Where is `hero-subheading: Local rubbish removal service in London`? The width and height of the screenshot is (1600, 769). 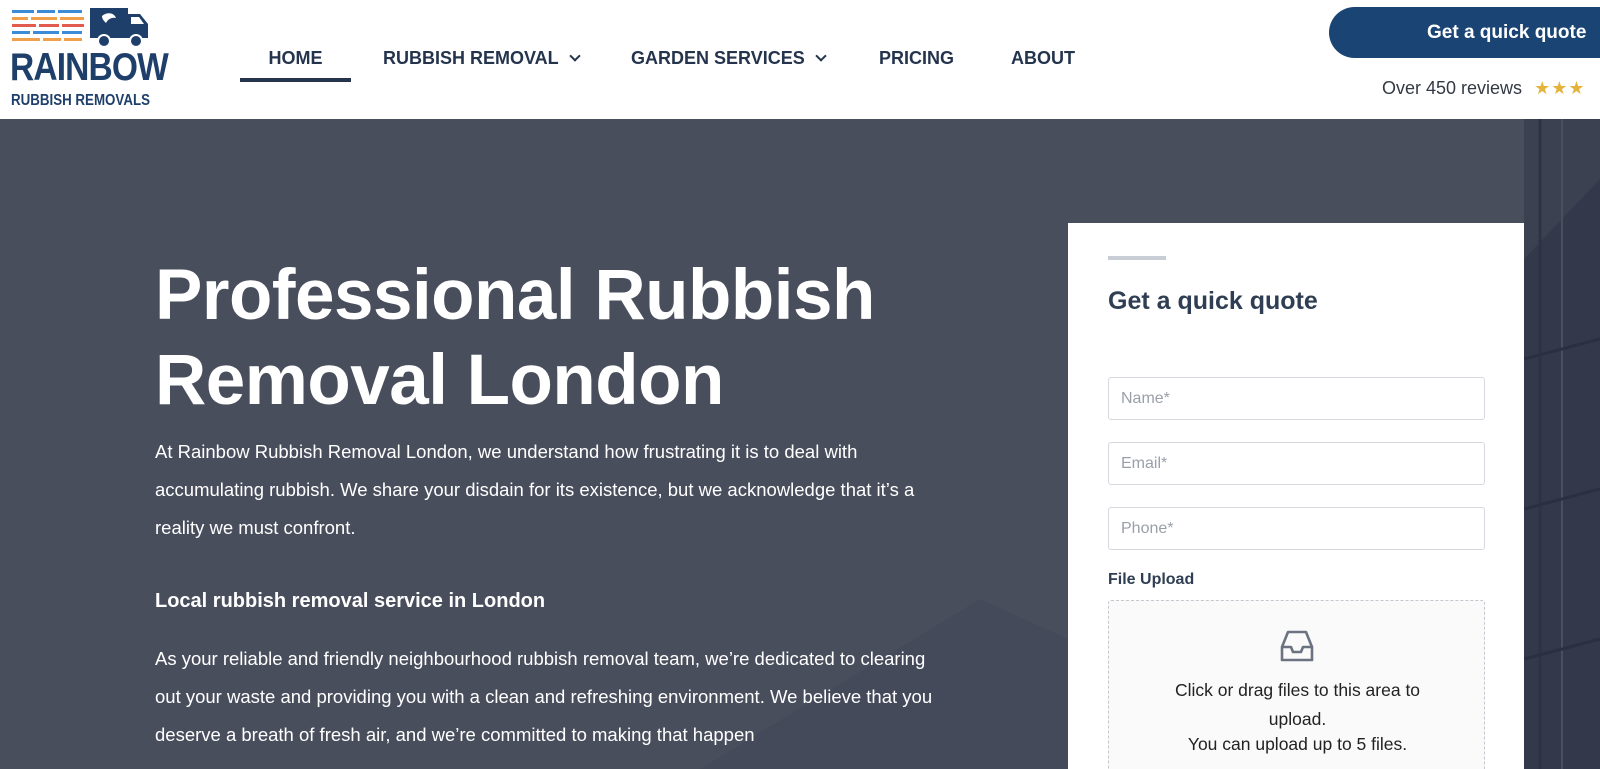 hero-subheading: Local rubbish removal service in London is located at coordinates (350, 601).